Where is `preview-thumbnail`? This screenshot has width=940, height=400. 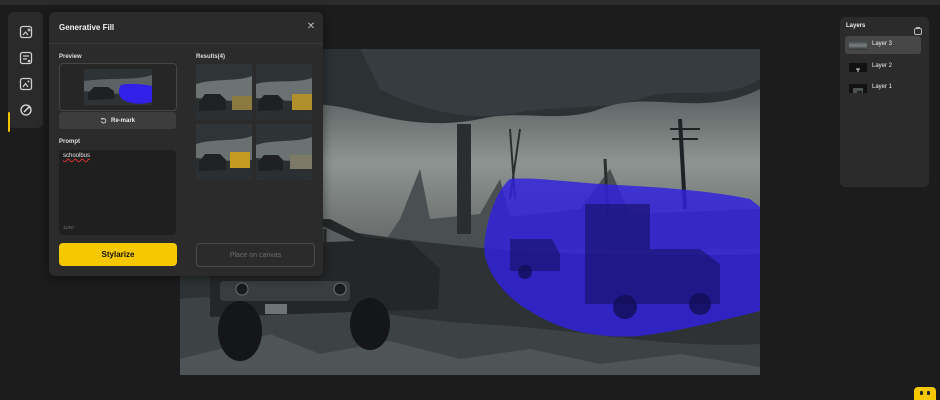
preview-thumbnail is located at coordinates (118, 87).